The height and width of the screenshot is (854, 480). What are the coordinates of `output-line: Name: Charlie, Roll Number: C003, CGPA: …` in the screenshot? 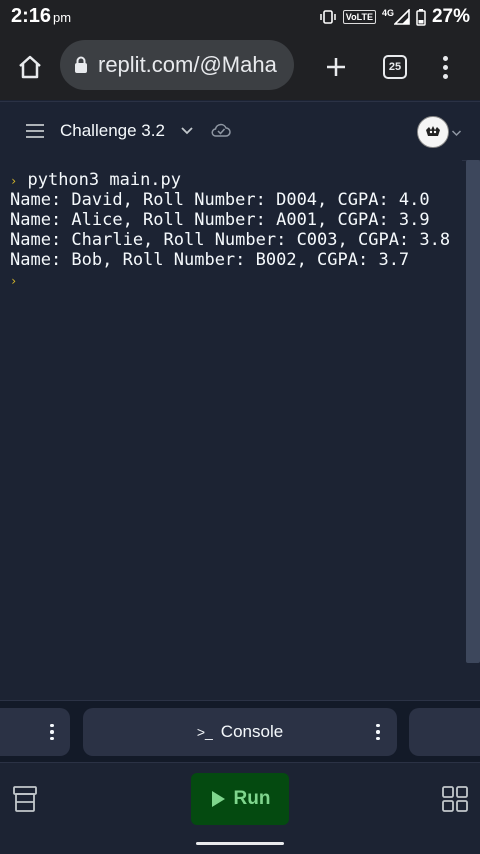 It's located at (230, 240).